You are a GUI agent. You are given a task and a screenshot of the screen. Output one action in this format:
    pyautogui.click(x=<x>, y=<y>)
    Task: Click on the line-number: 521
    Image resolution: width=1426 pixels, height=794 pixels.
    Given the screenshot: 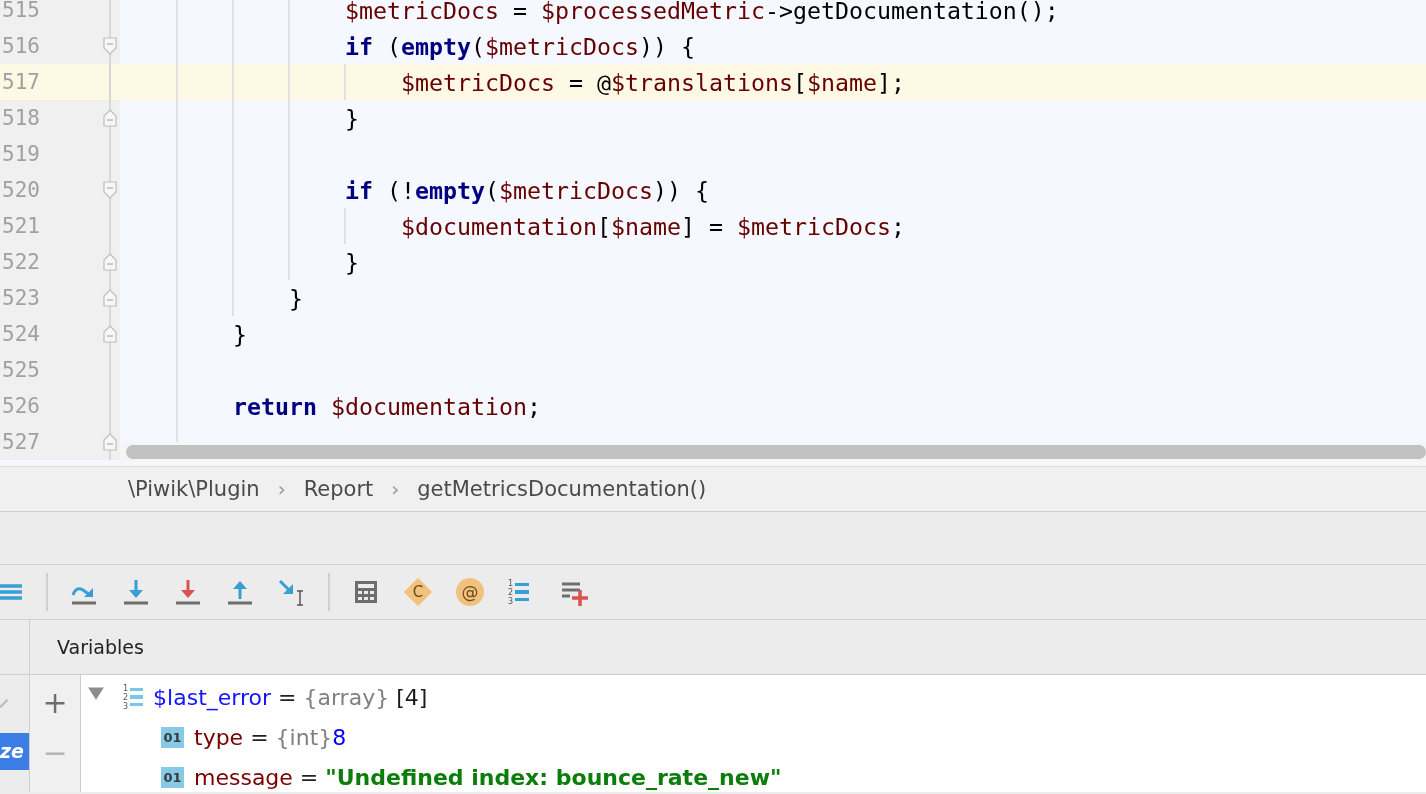 What is the action you would take?
    pyautogui.click(x=20, y=226)
    